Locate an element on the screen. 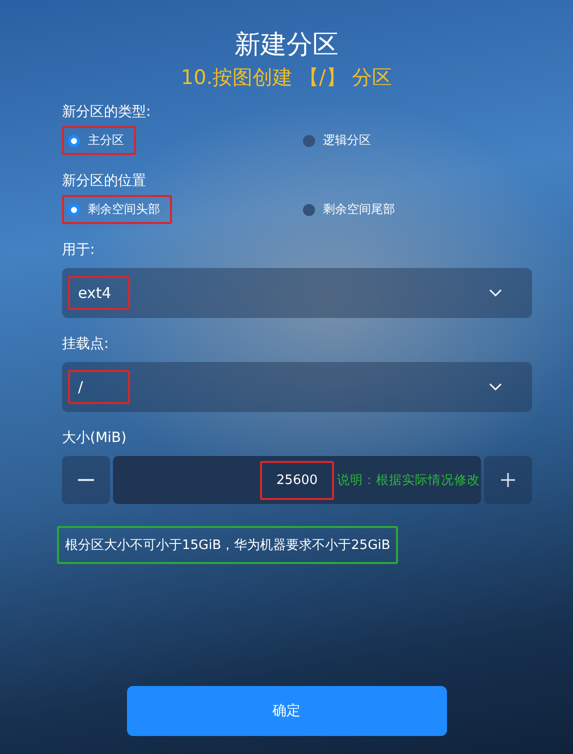 This screenshot has width=573, height=754. radio-option: 主分区 is located at coordinates (99, 140).